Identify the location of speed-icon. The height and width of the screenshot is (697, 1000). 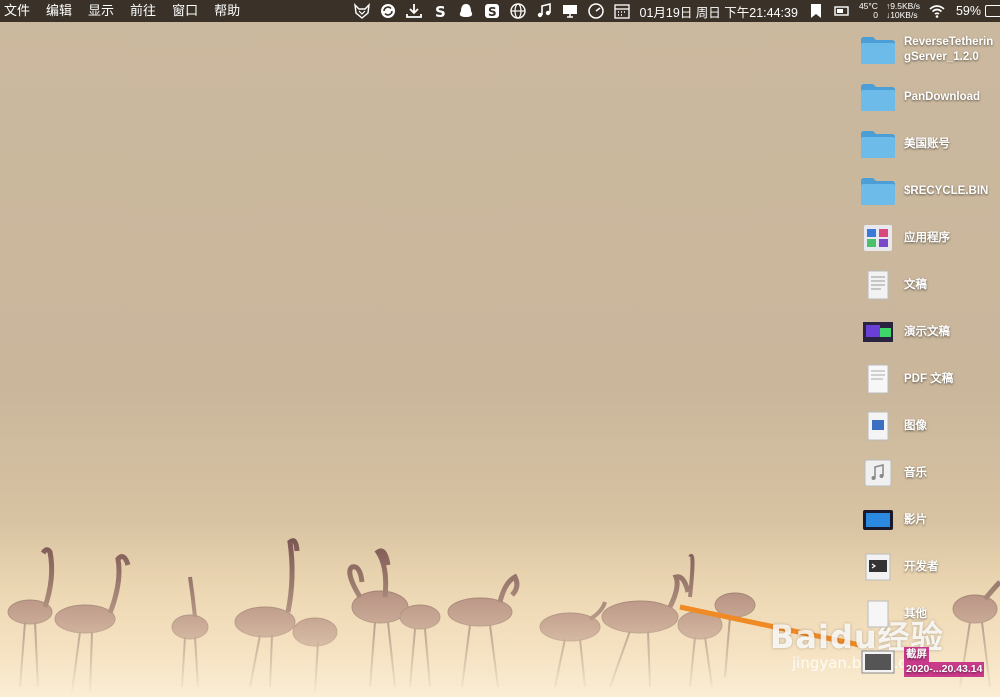
(596, 11).